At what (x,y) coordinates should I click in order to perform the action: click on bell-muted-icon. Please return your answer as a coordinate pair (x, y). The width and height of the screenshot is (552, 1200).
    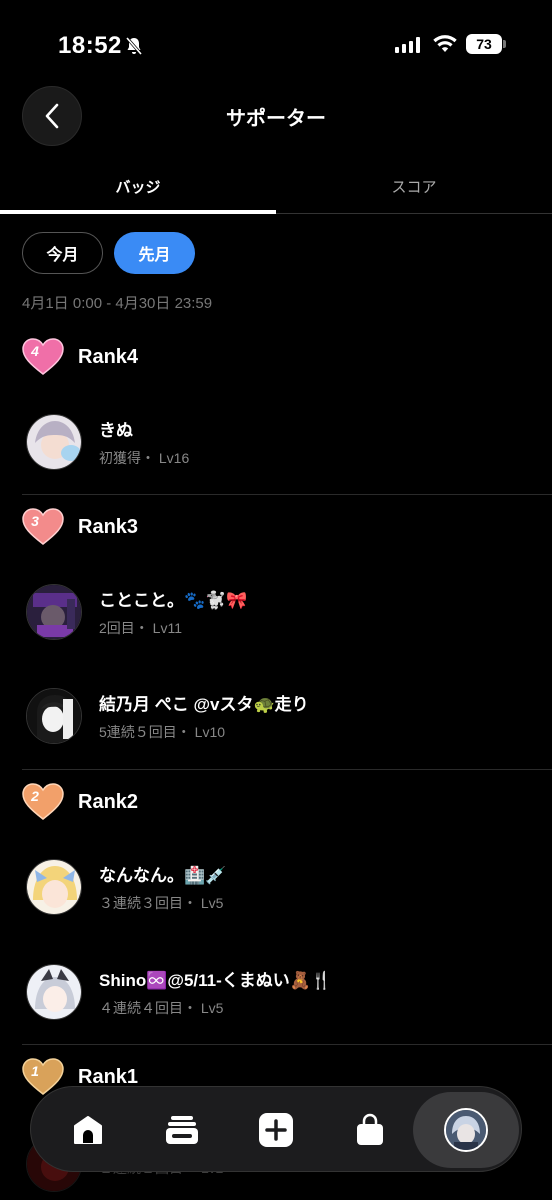
    Looking at the image, I should click on (134, 46).